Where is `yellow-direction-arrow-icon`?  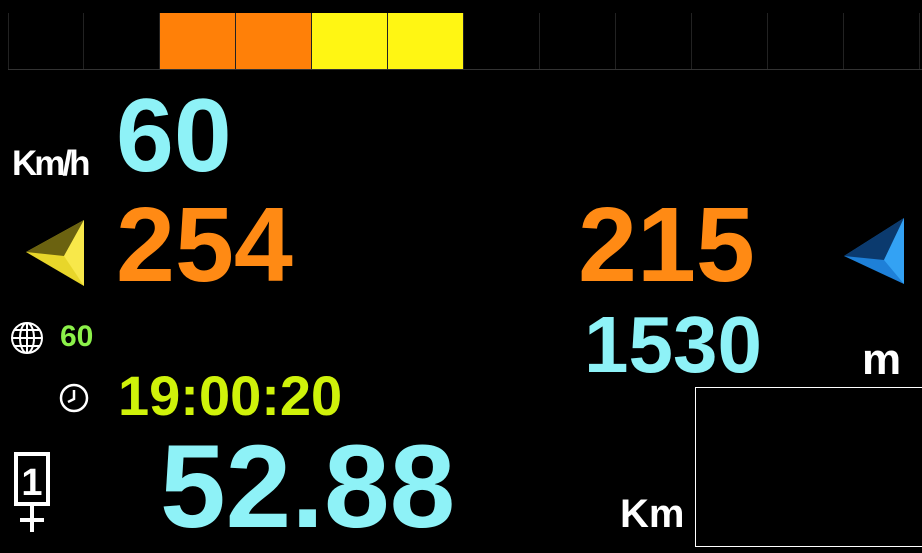
yellow-direction-arrow-icon is located at coordinates (55, 253).